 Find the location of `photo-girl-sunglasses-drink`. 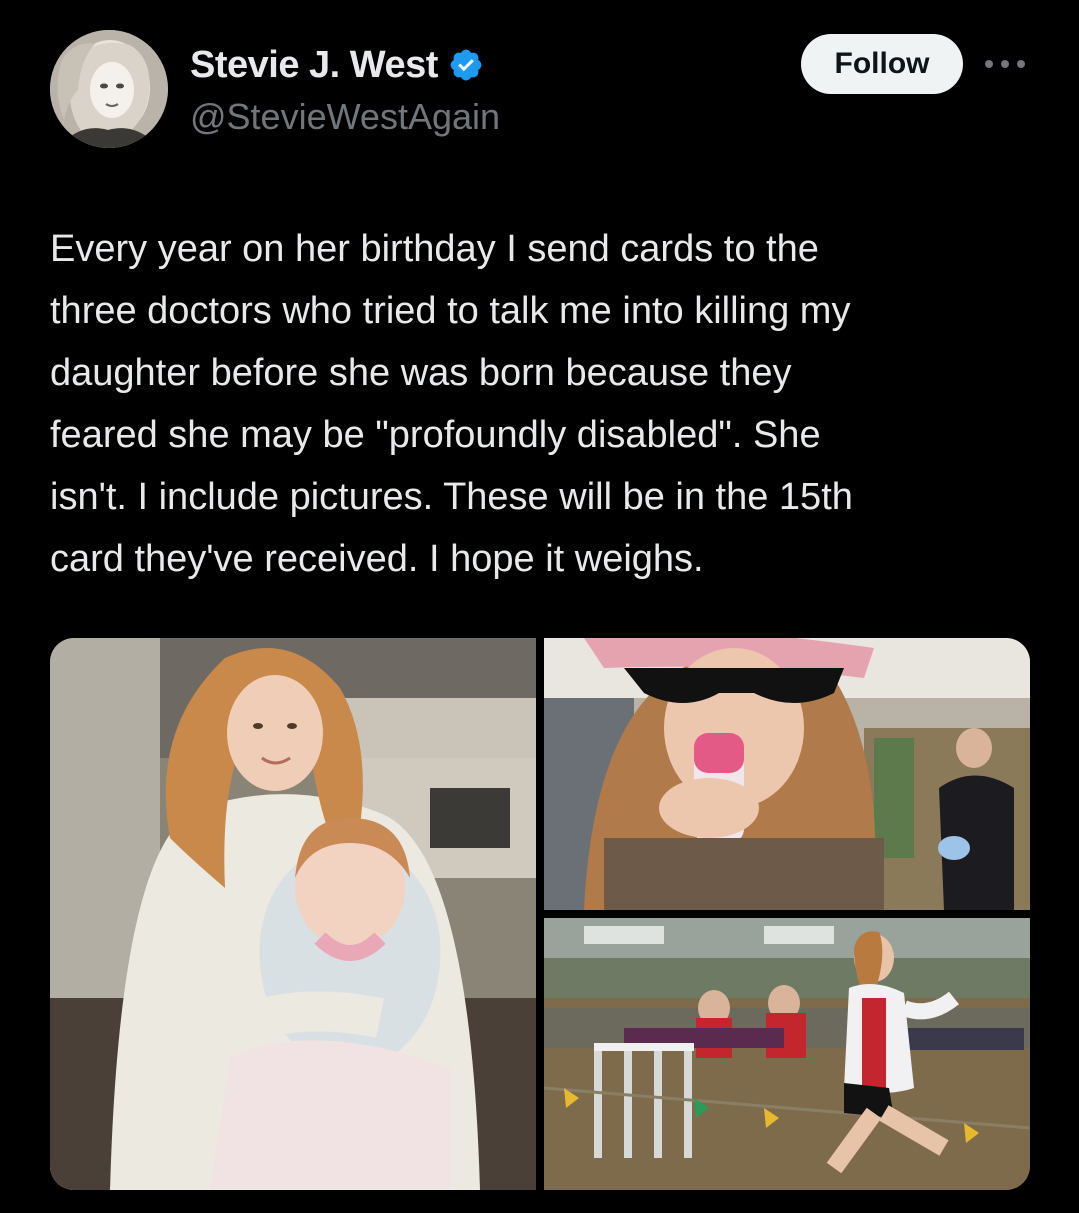

photo-girl-sunglasses-drink is located at coordinates (787, 774).